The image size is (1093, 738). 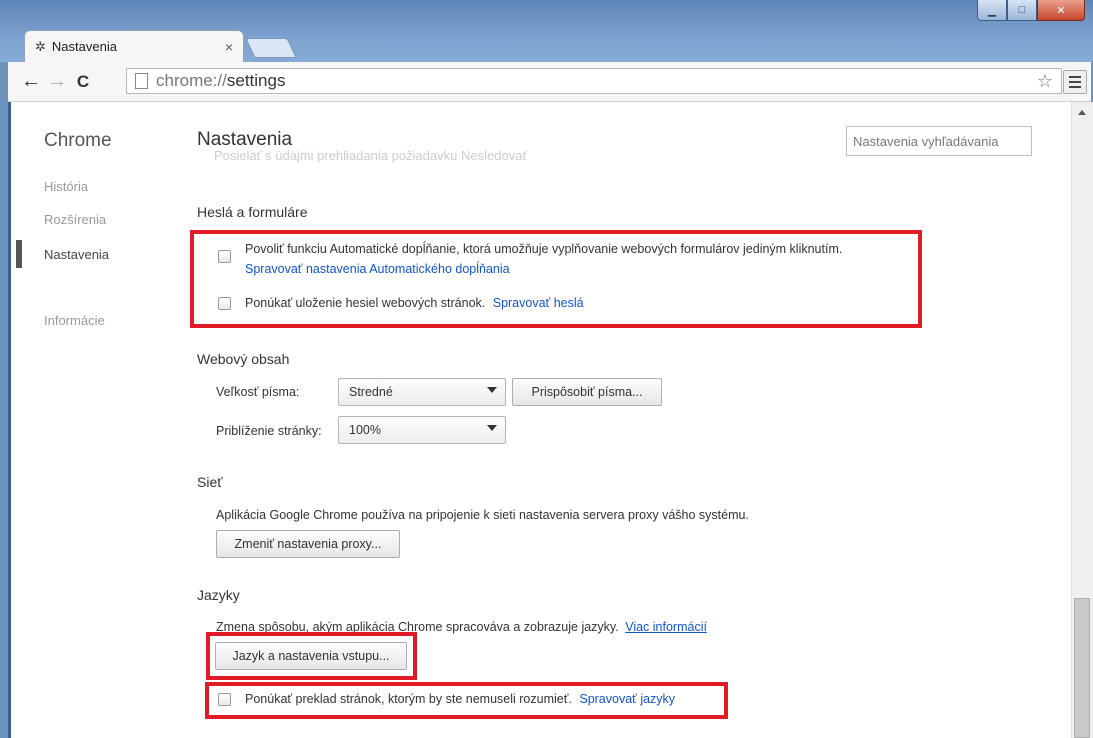 What do you see at coordinates (627, 699) in the screenshot?
I see `manage-languages-link: Spravovať jazyky` at bounding box center [627, 699].